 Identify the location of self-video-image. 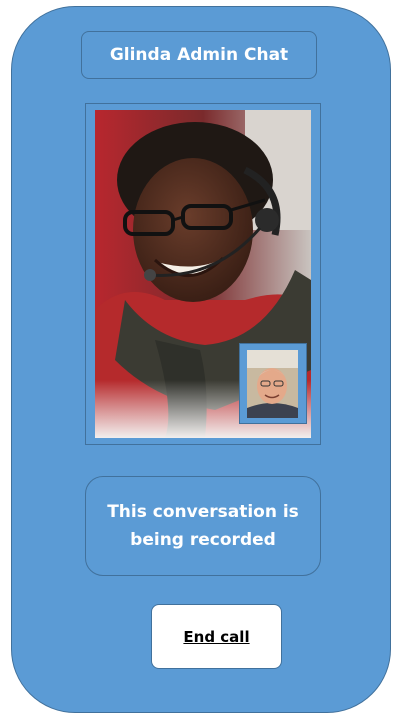
(272, 384).